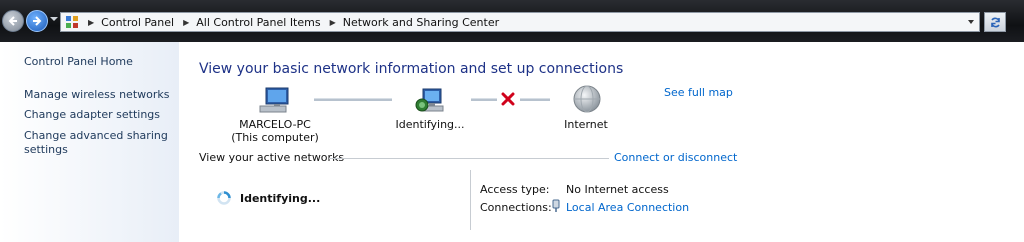 The image size is (1024, 242). Describe the element at coordinates (258, 22) in the screenshot. I see `breadcrumb-all-items: All Control Panel Items` at that location.